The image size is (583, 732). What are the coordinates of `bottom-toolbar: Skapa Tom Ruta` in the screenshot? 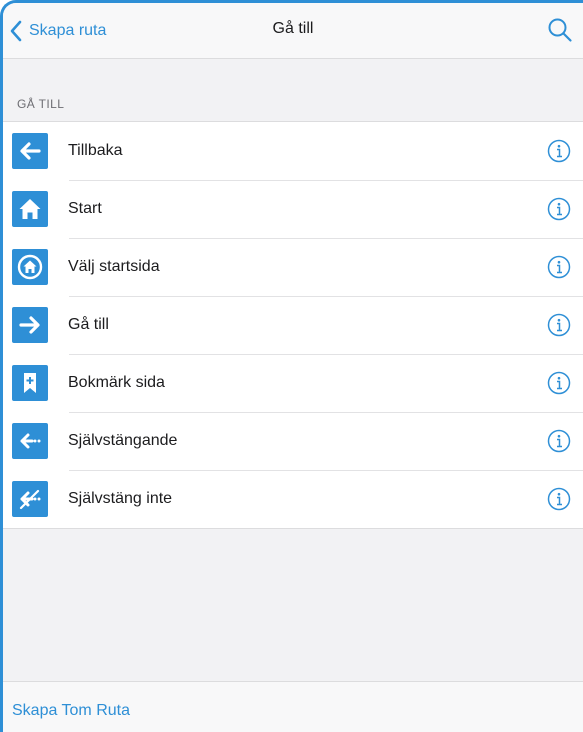 It's located at (293, 706).